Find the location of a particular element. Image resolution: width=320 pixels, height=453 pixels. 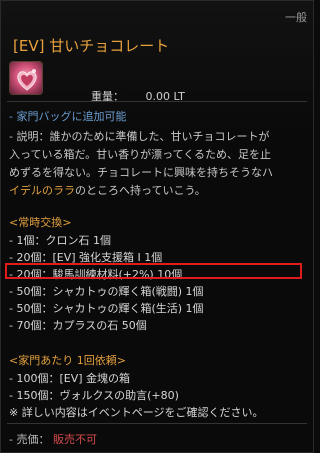

request-item: - 150個：ヴォルクスの助言(+80) is located at coordinates (94, 395).